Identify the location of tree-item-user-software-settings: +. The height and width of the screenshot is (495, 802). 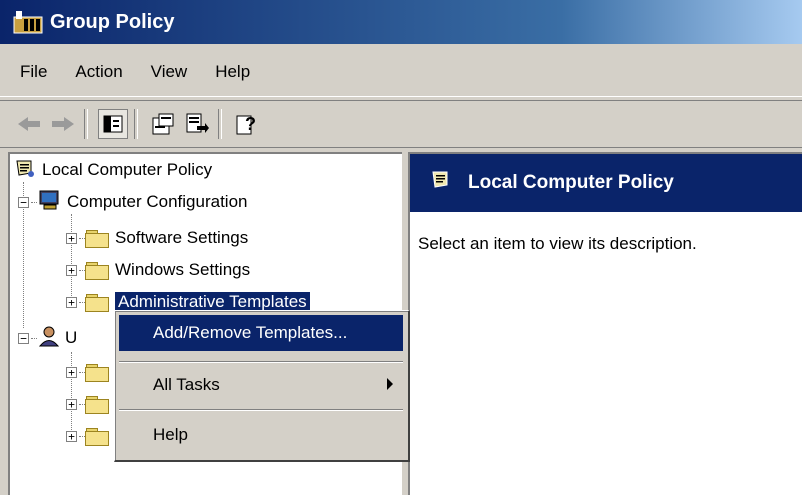
(90, 372).